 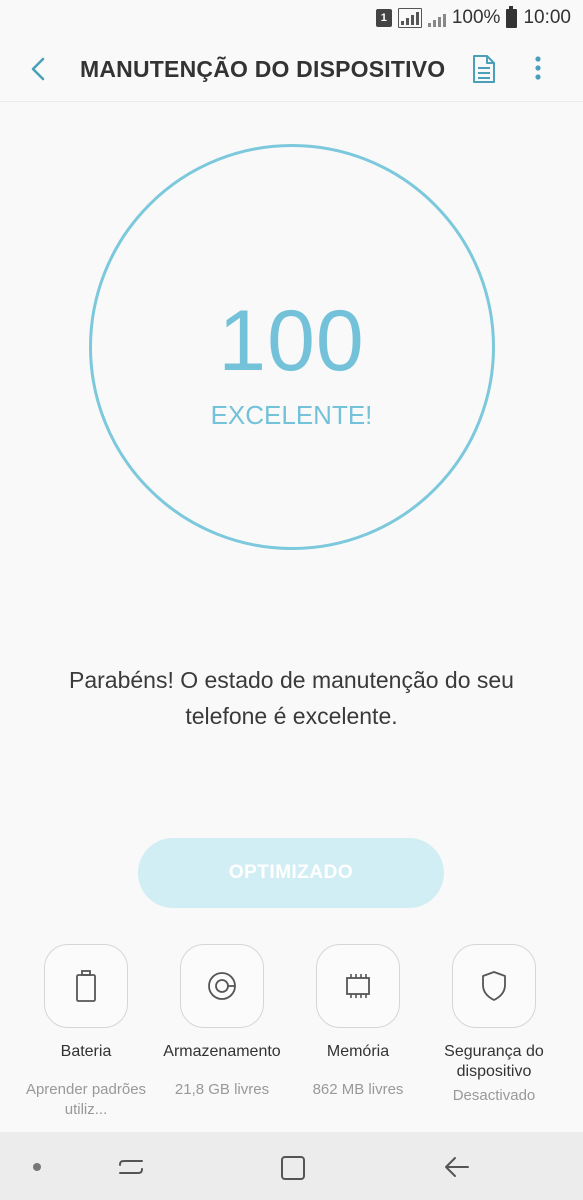 I want to click on recents-button, so click(x=131, y=1167).